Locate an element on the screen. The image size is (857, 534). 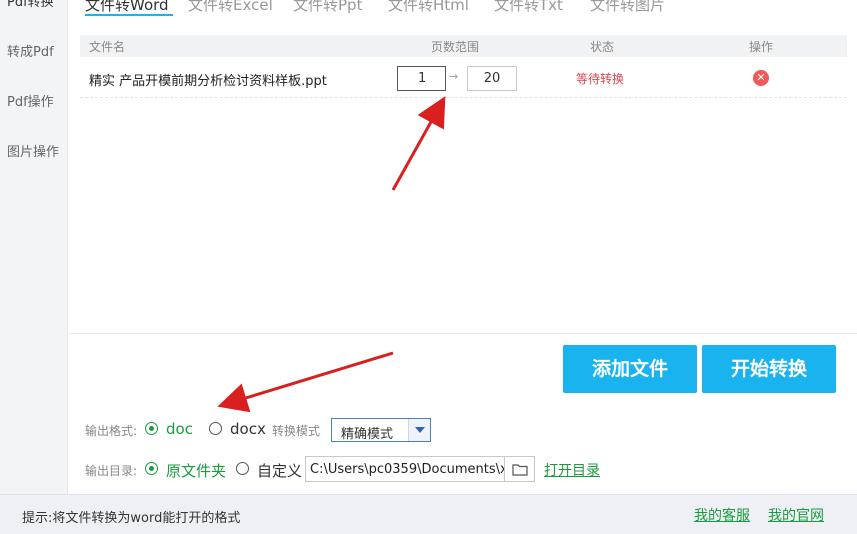
column-status: 状态 is located at coordinates (602, 47).